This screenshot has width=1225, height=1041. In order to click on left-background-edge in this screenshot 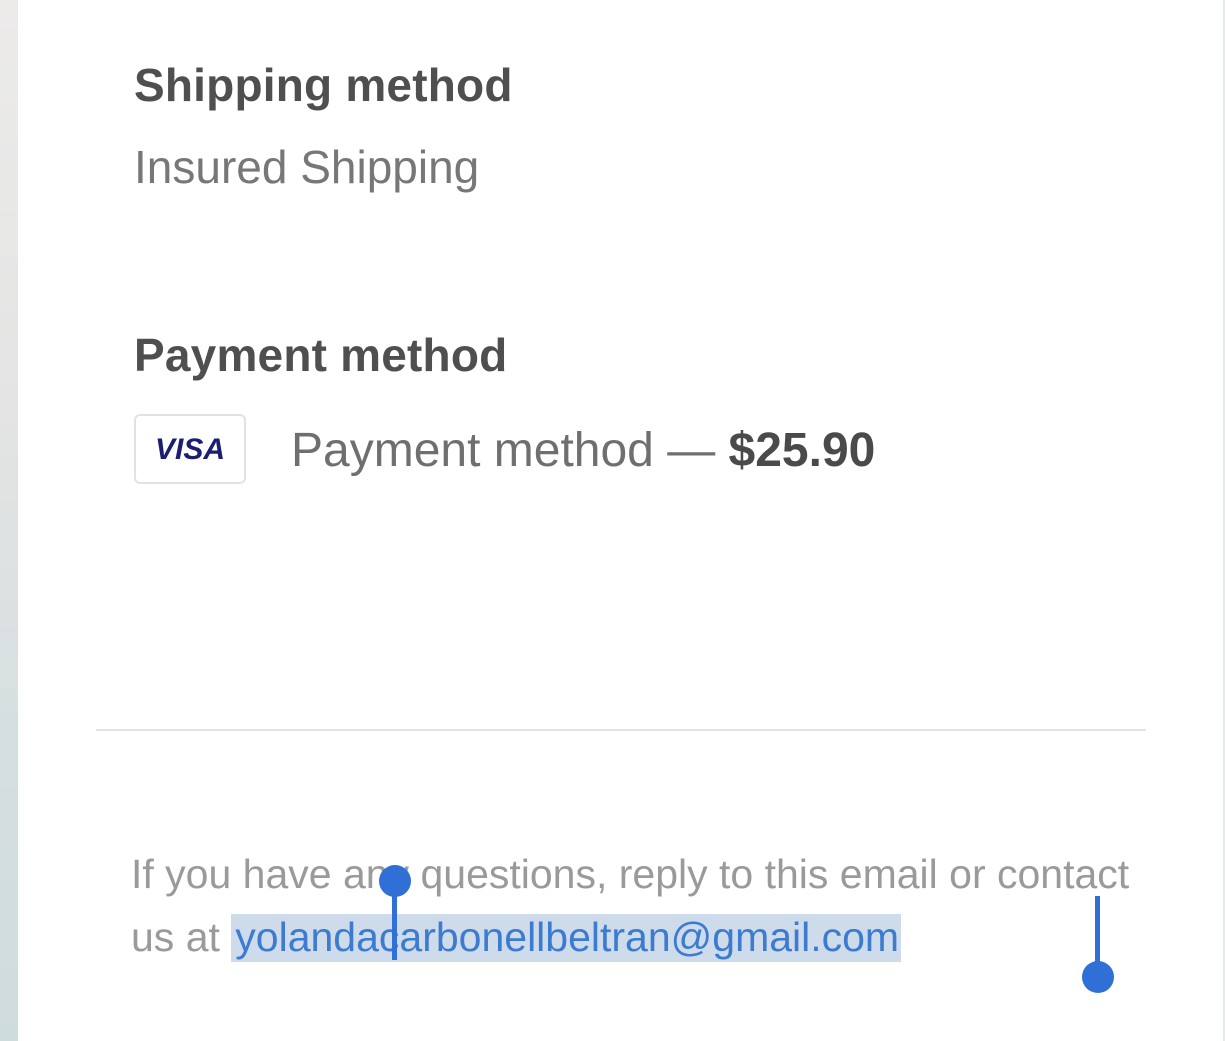, I will do `click(9, 520)`.